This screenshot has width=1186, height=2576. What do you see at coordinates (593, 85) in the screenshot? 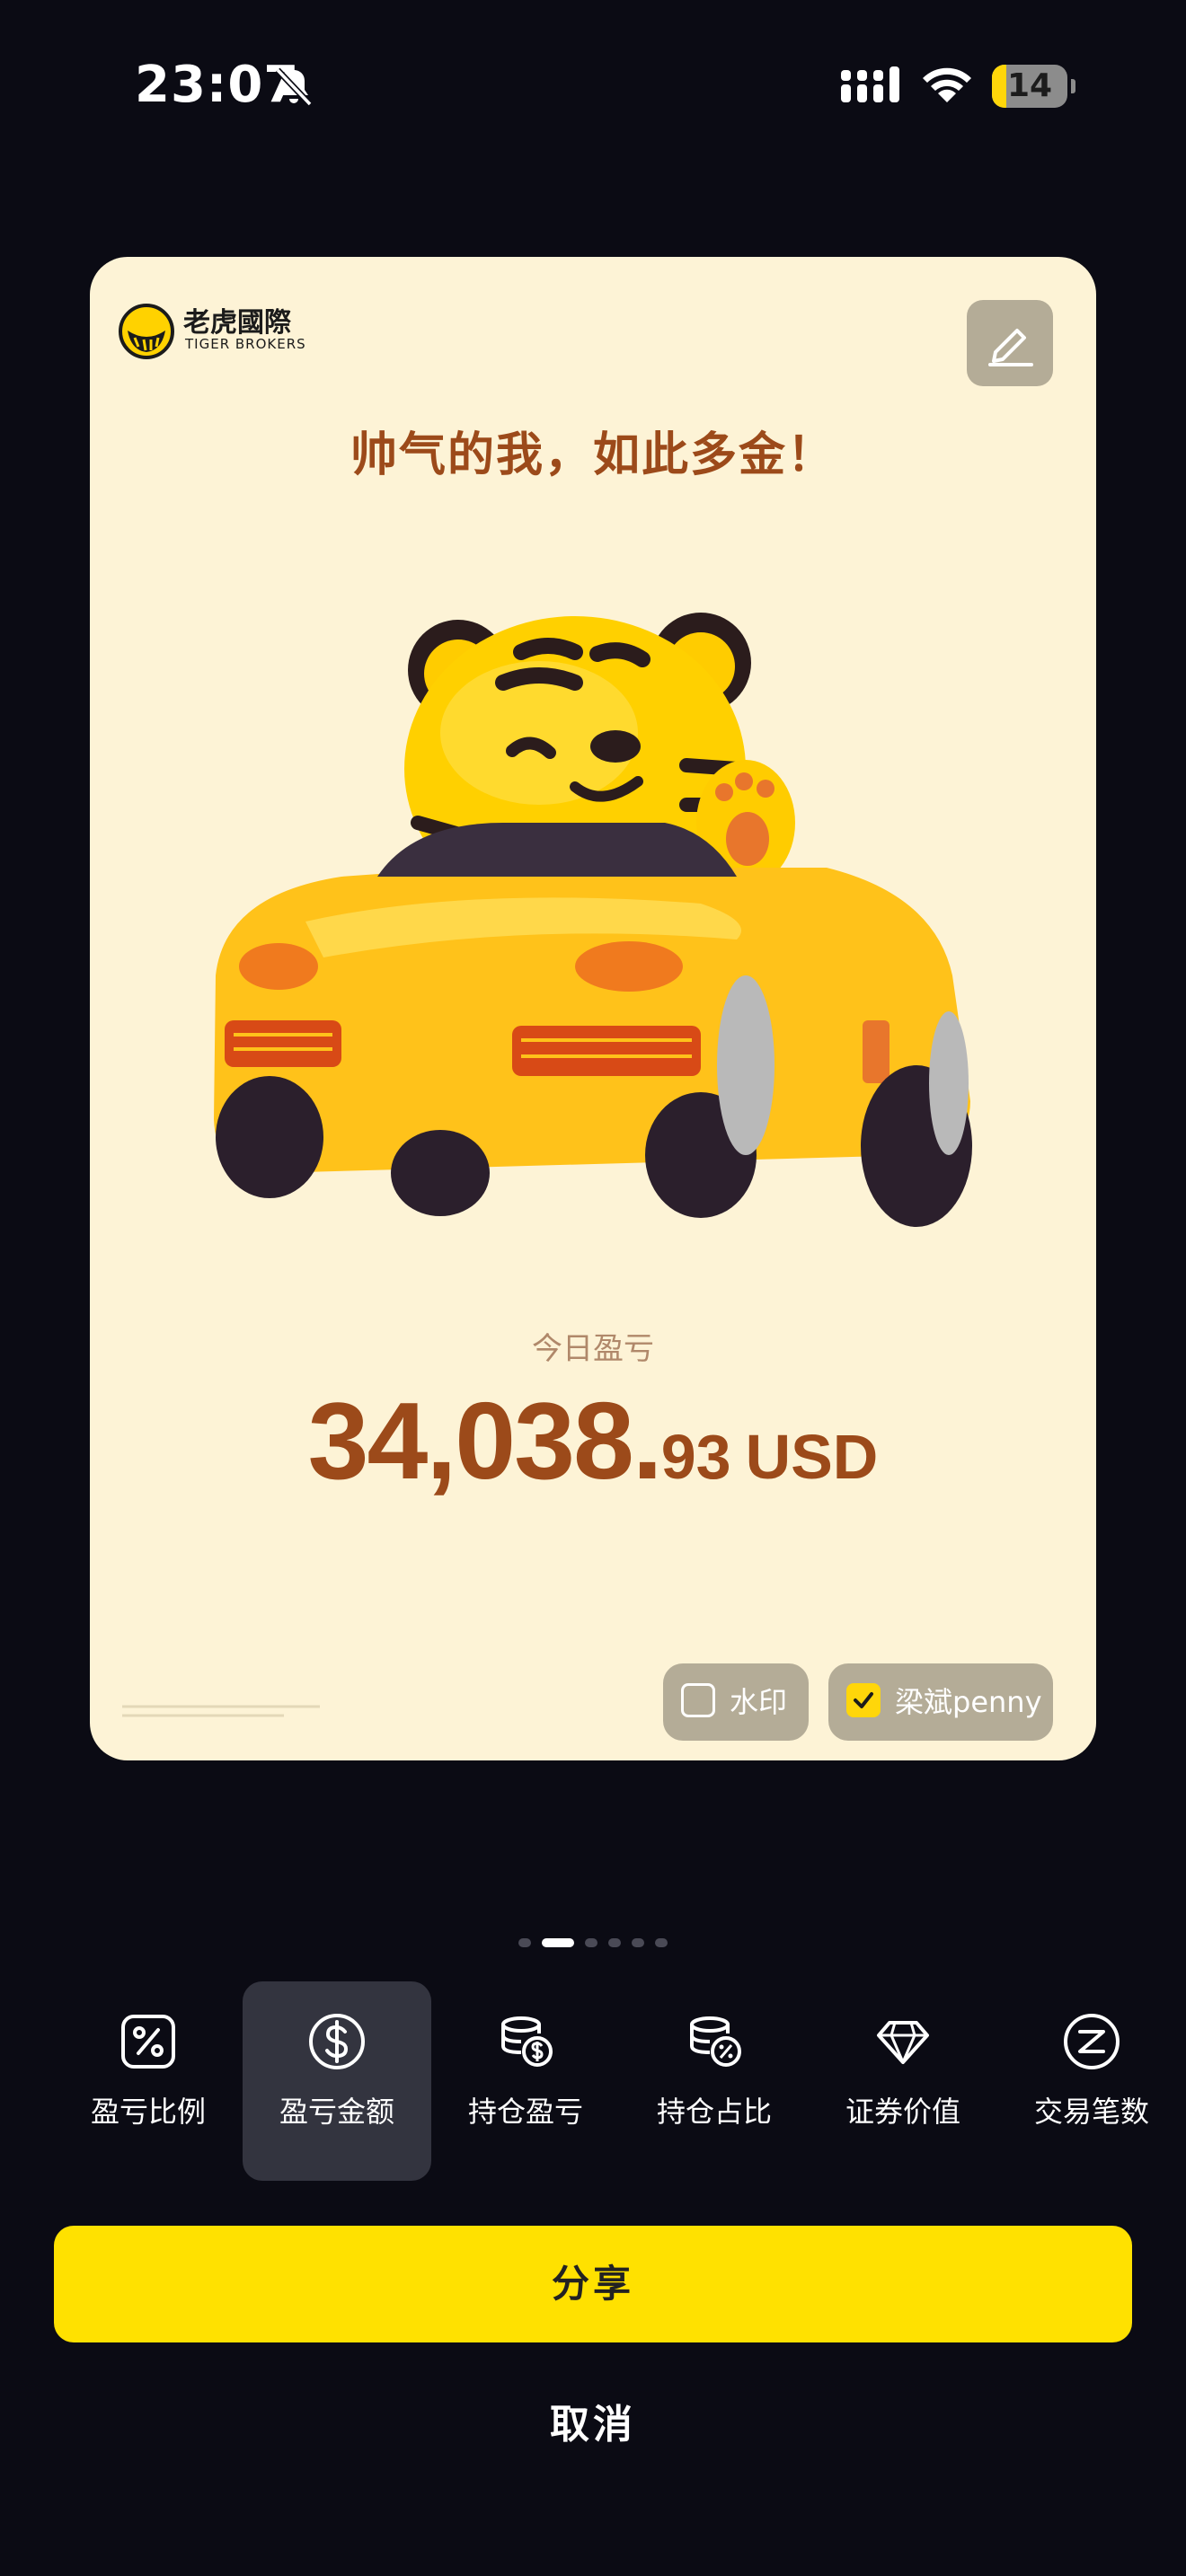
I see `status-bar: 23:07 14` at bounding box center [593, 85].